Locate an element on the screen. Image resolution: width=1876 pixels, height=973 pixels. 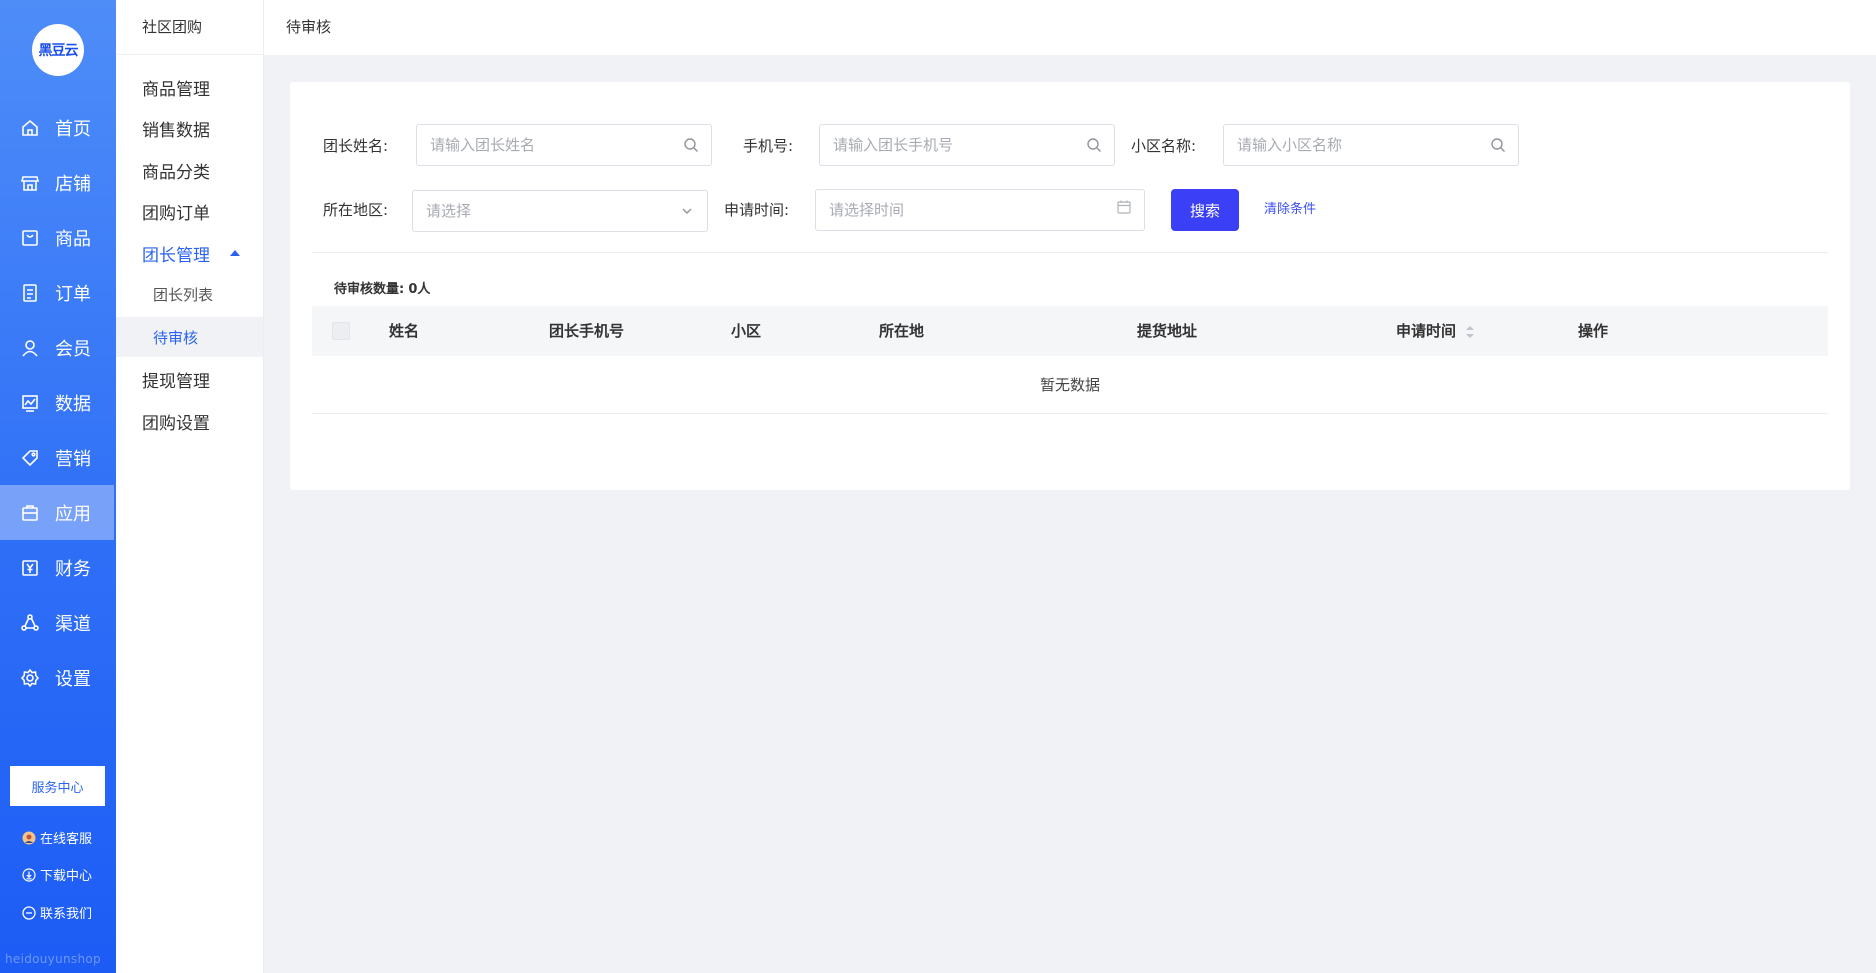
caret-up-icon is located at coordinates (235, 253).